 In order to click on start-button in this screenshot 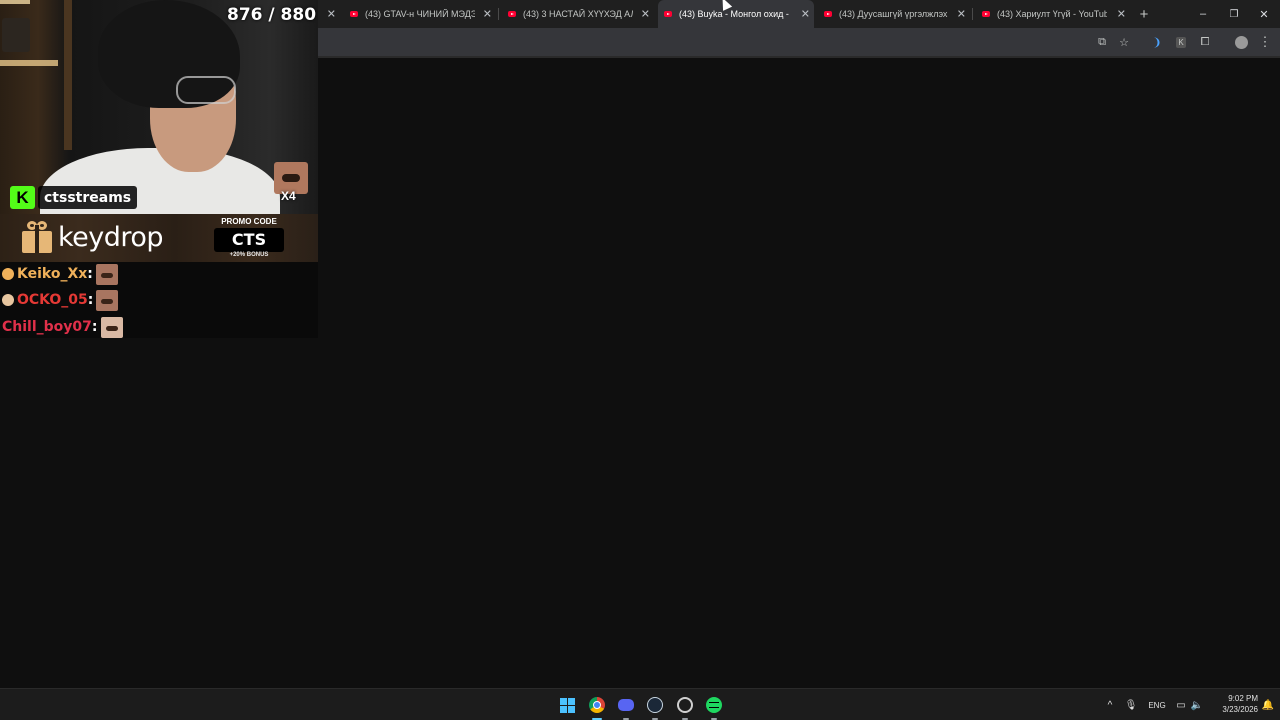, I will do `click(567, 705)`.